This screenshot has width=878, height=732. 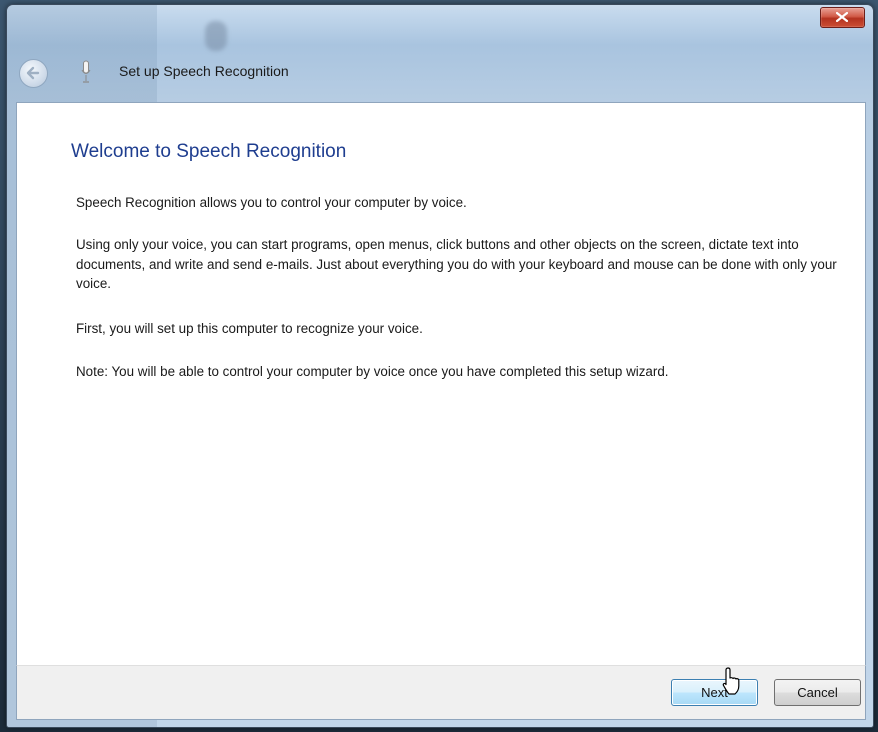 I want to click on back-arrow-icon, so click(x=33, y=73).